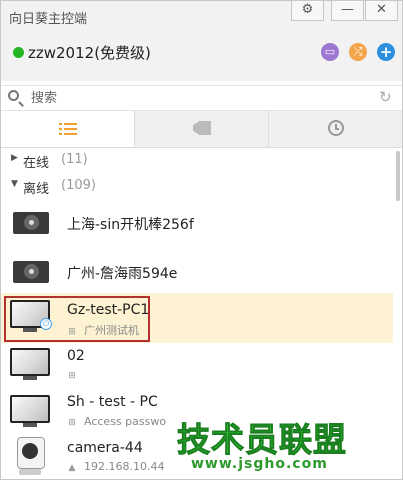 The image size is (403, 481). Describe the element at coordinates (112, 402) in the screenshot. I see `device-name: Sh - test - PC` at that location.